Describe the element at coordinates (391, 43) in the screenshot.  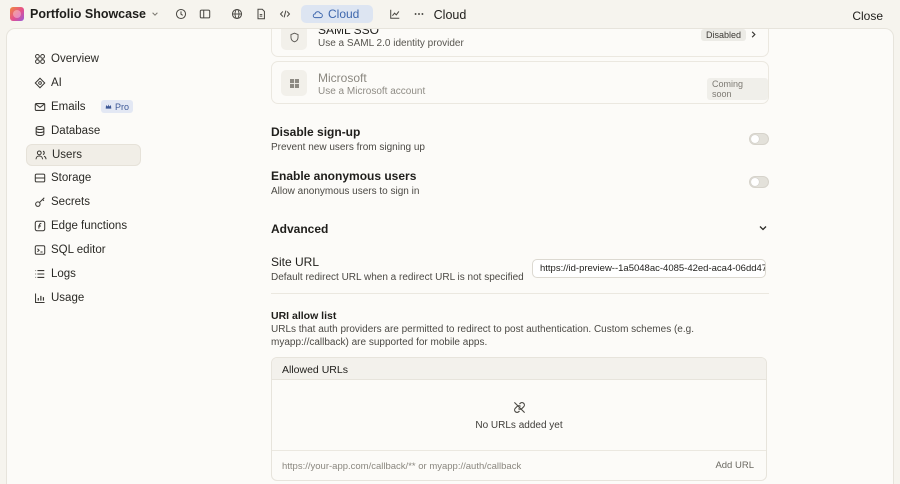
I see `provider-description: Use a SAML 2.0 identity provider` at that location.